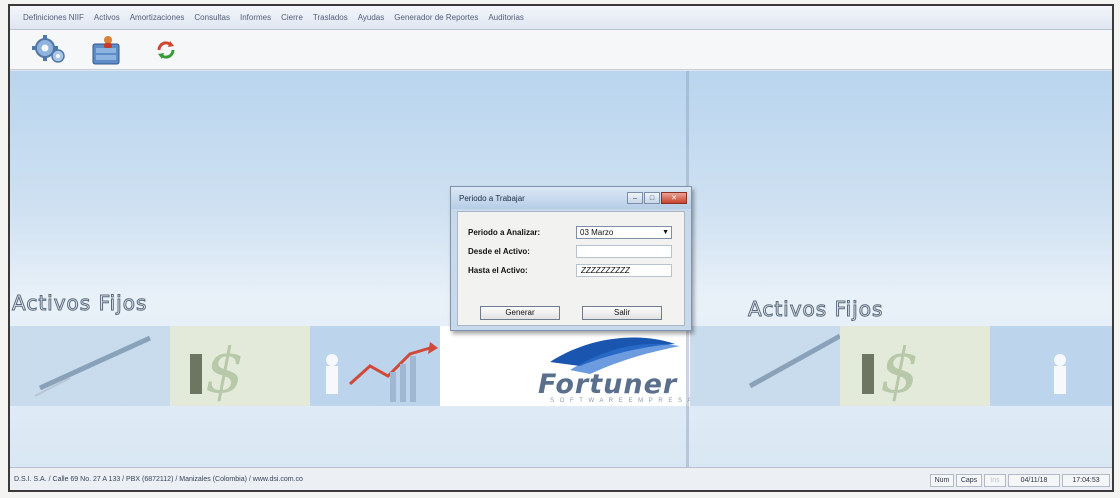  I want to click on menu-traslados: Traslados, so click(330, 17).